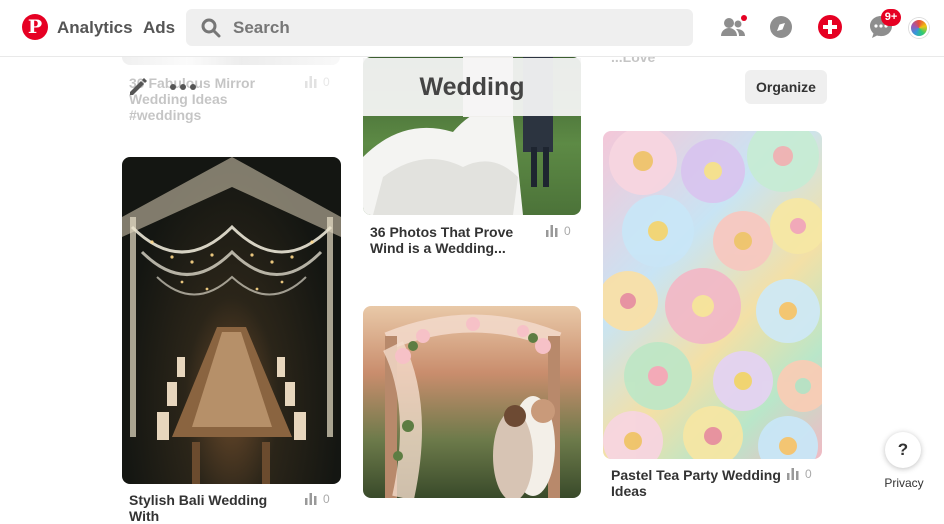 This screenshot has height=524, width=944. Describe the element at coordinates (781, 27) in the screenshot. I see `compass-icon` at that location.